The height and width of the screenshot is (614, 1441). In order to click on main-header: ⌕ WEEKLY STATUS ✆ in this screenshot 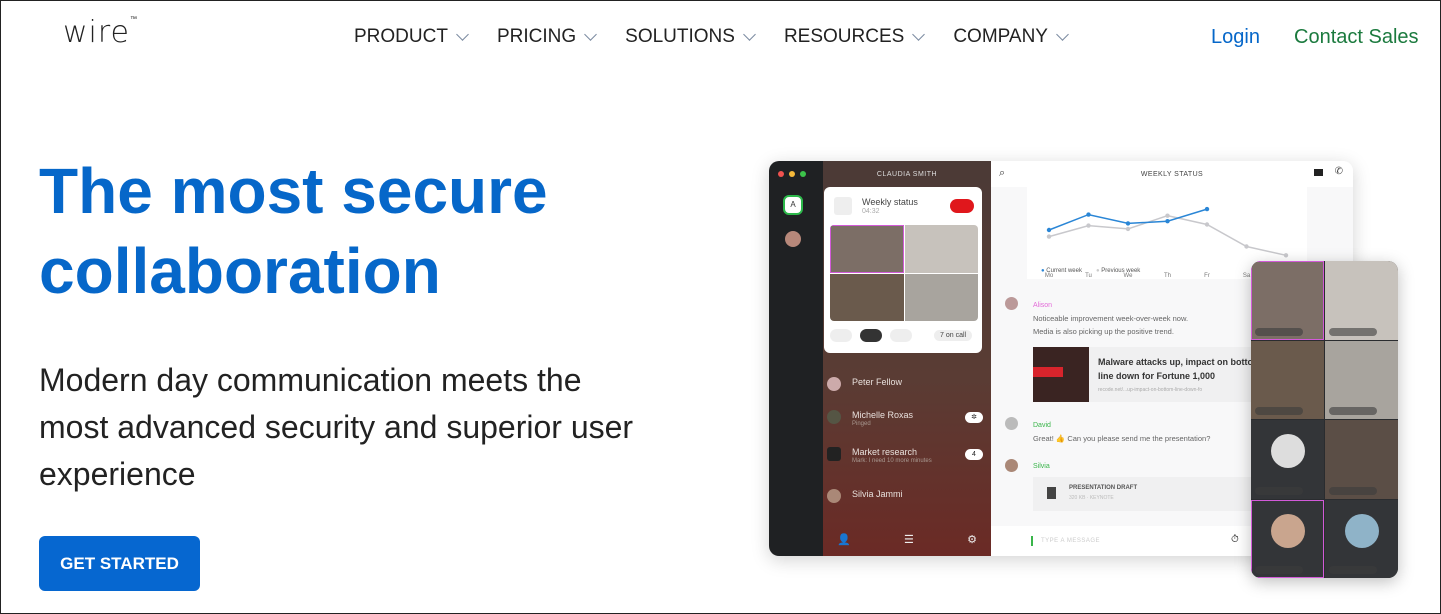, I will do `click(1172, 174)`.